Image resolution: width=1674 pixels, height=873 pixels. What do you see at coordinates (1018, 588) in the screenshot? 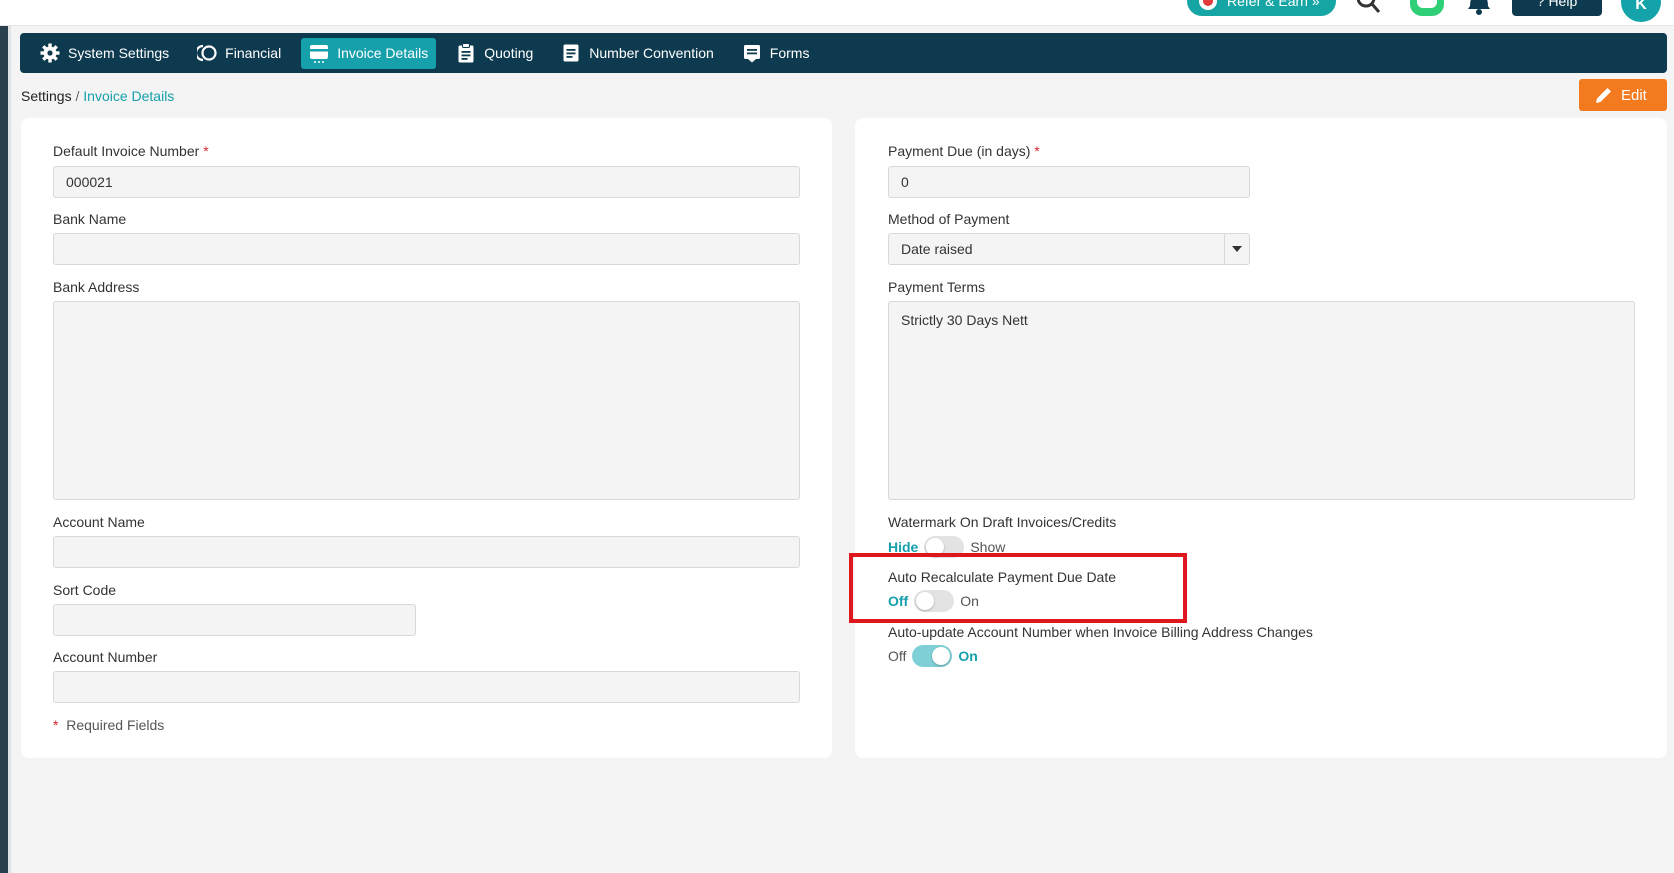
I see `highlight-annotation-box` at bounding box center [1018, 588].